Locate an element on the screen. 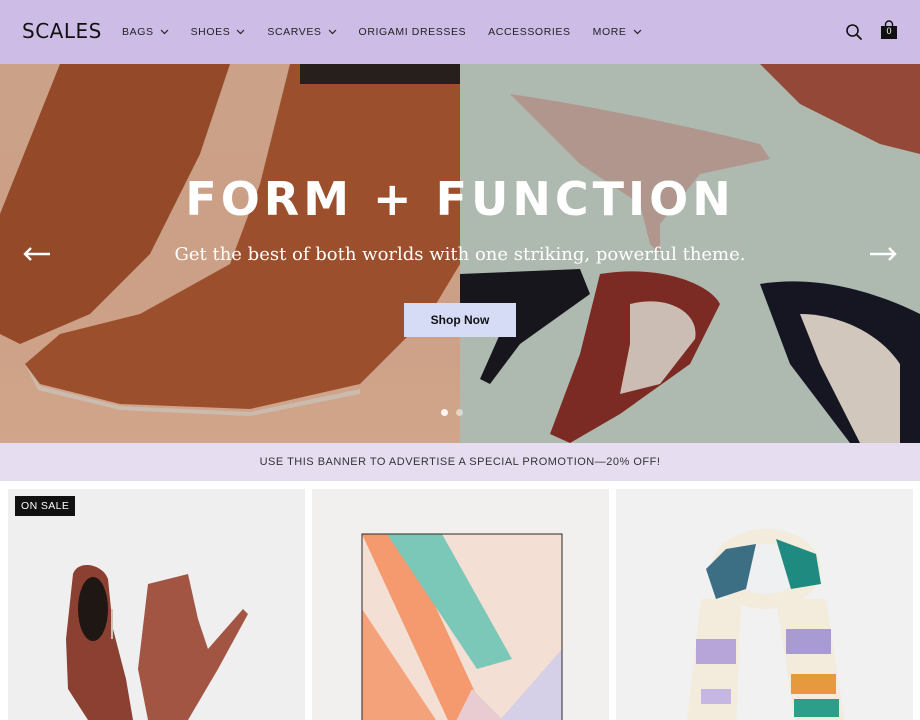  nav-item-label: ACCESSORIES is located at coordinates (529, 32).